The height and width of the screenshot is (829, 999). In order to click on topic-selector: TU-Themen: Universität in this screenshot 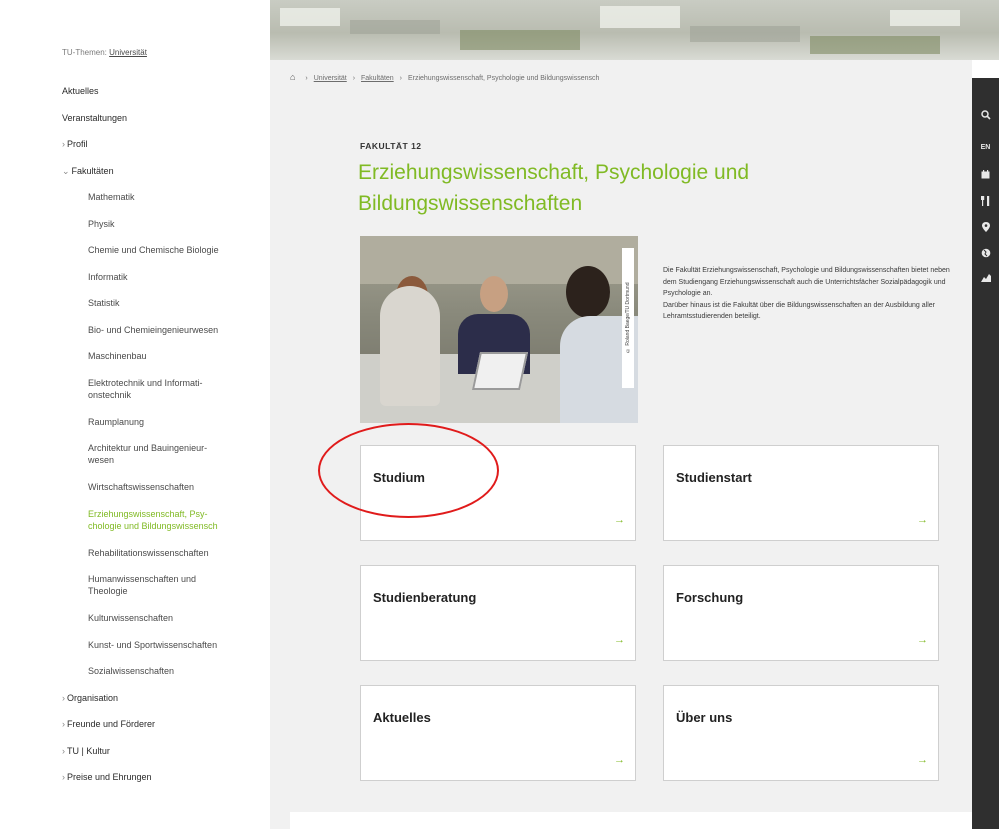, I will do `click(104, 52)`.